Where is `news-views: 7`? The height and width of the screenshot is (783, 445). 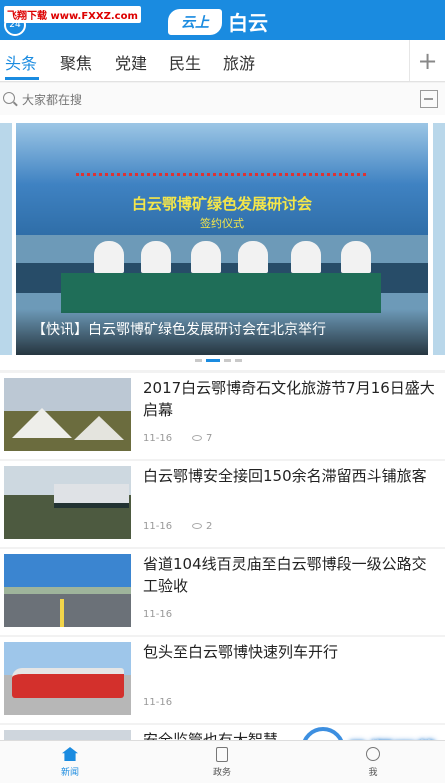
news-views: 7 is located at coordinates (202, 438).